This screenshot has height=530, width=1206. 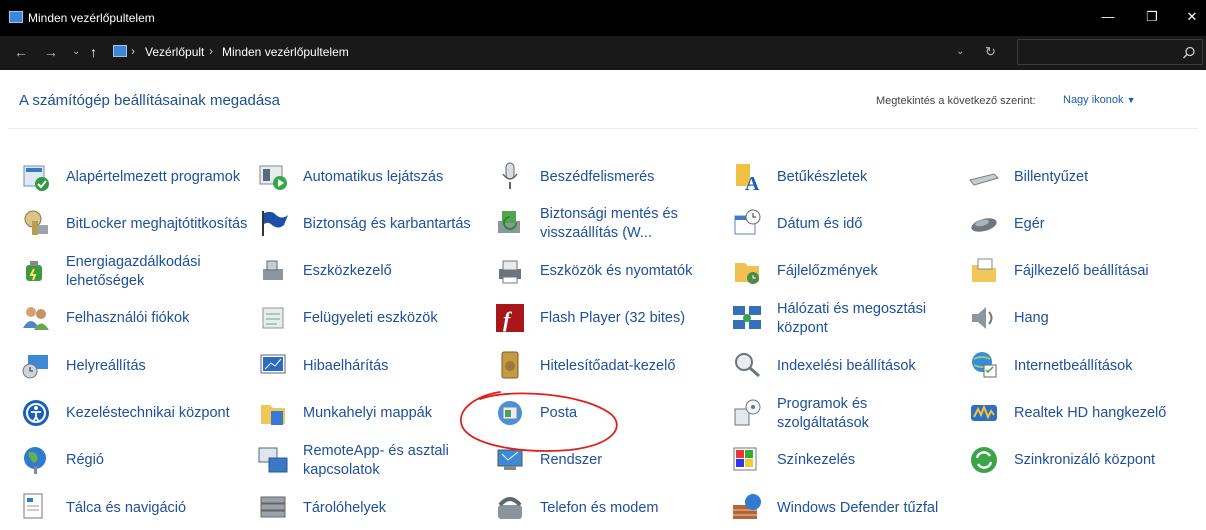 I want to click on datetime-icon, so click(x=747, y=223).